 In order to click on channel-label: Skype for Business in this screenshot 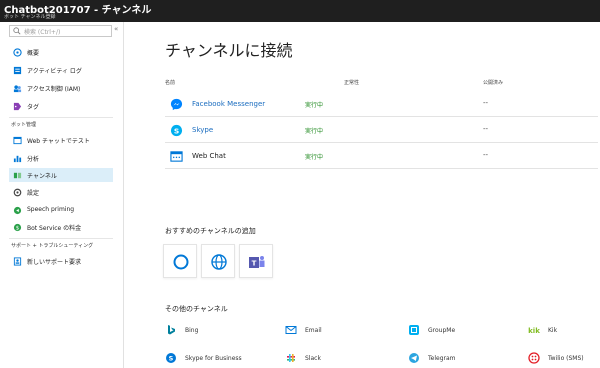, I will do `click(213, 358)`.